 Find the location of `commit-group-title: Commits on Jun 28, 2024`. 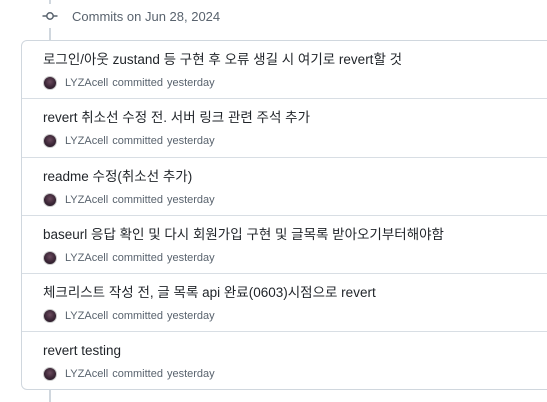

commit-group-title: Commits on Jun 28, 2024 is located at coordinates (146, 16).